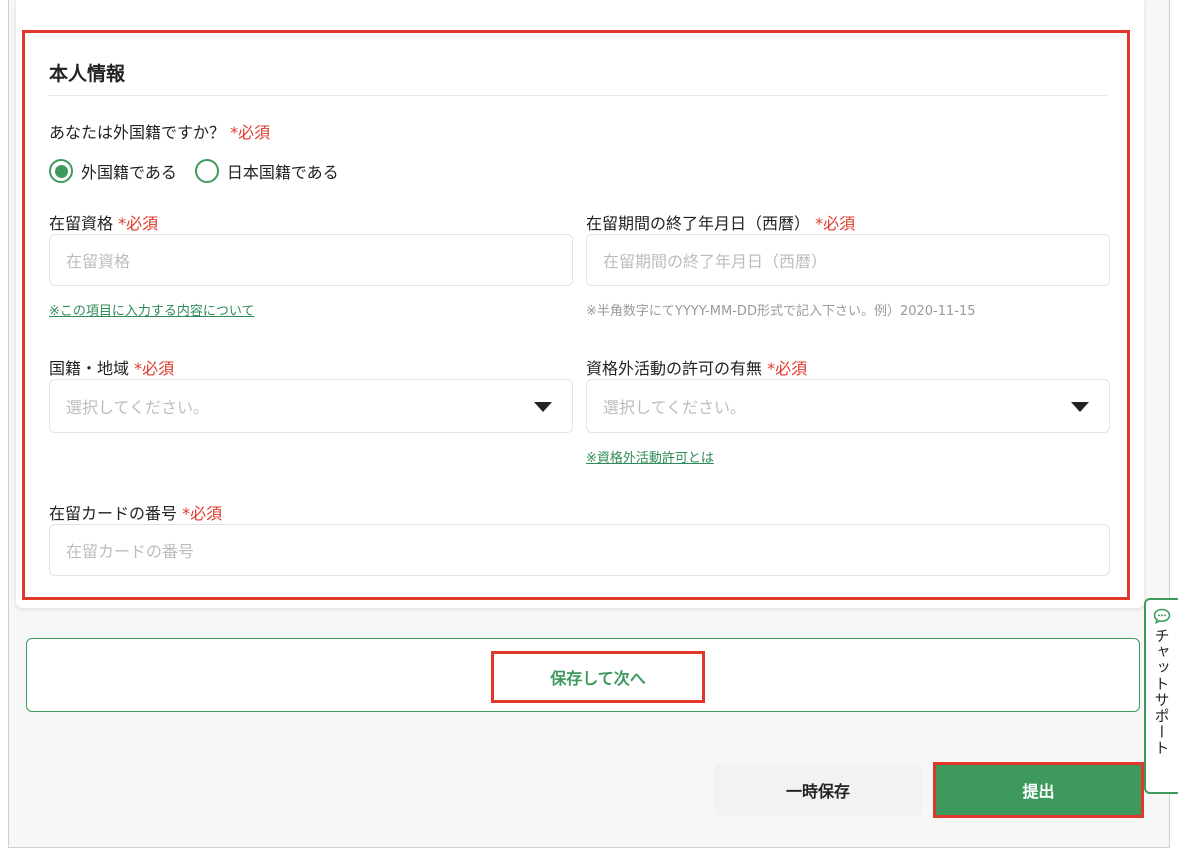 This screenshot has height=860, width=1190. What do you see at coordinates (650, 456) in the screenshot?
I see `work-permit-help-link: ※資格外活動許可とは` at bounding box center [650, 456].